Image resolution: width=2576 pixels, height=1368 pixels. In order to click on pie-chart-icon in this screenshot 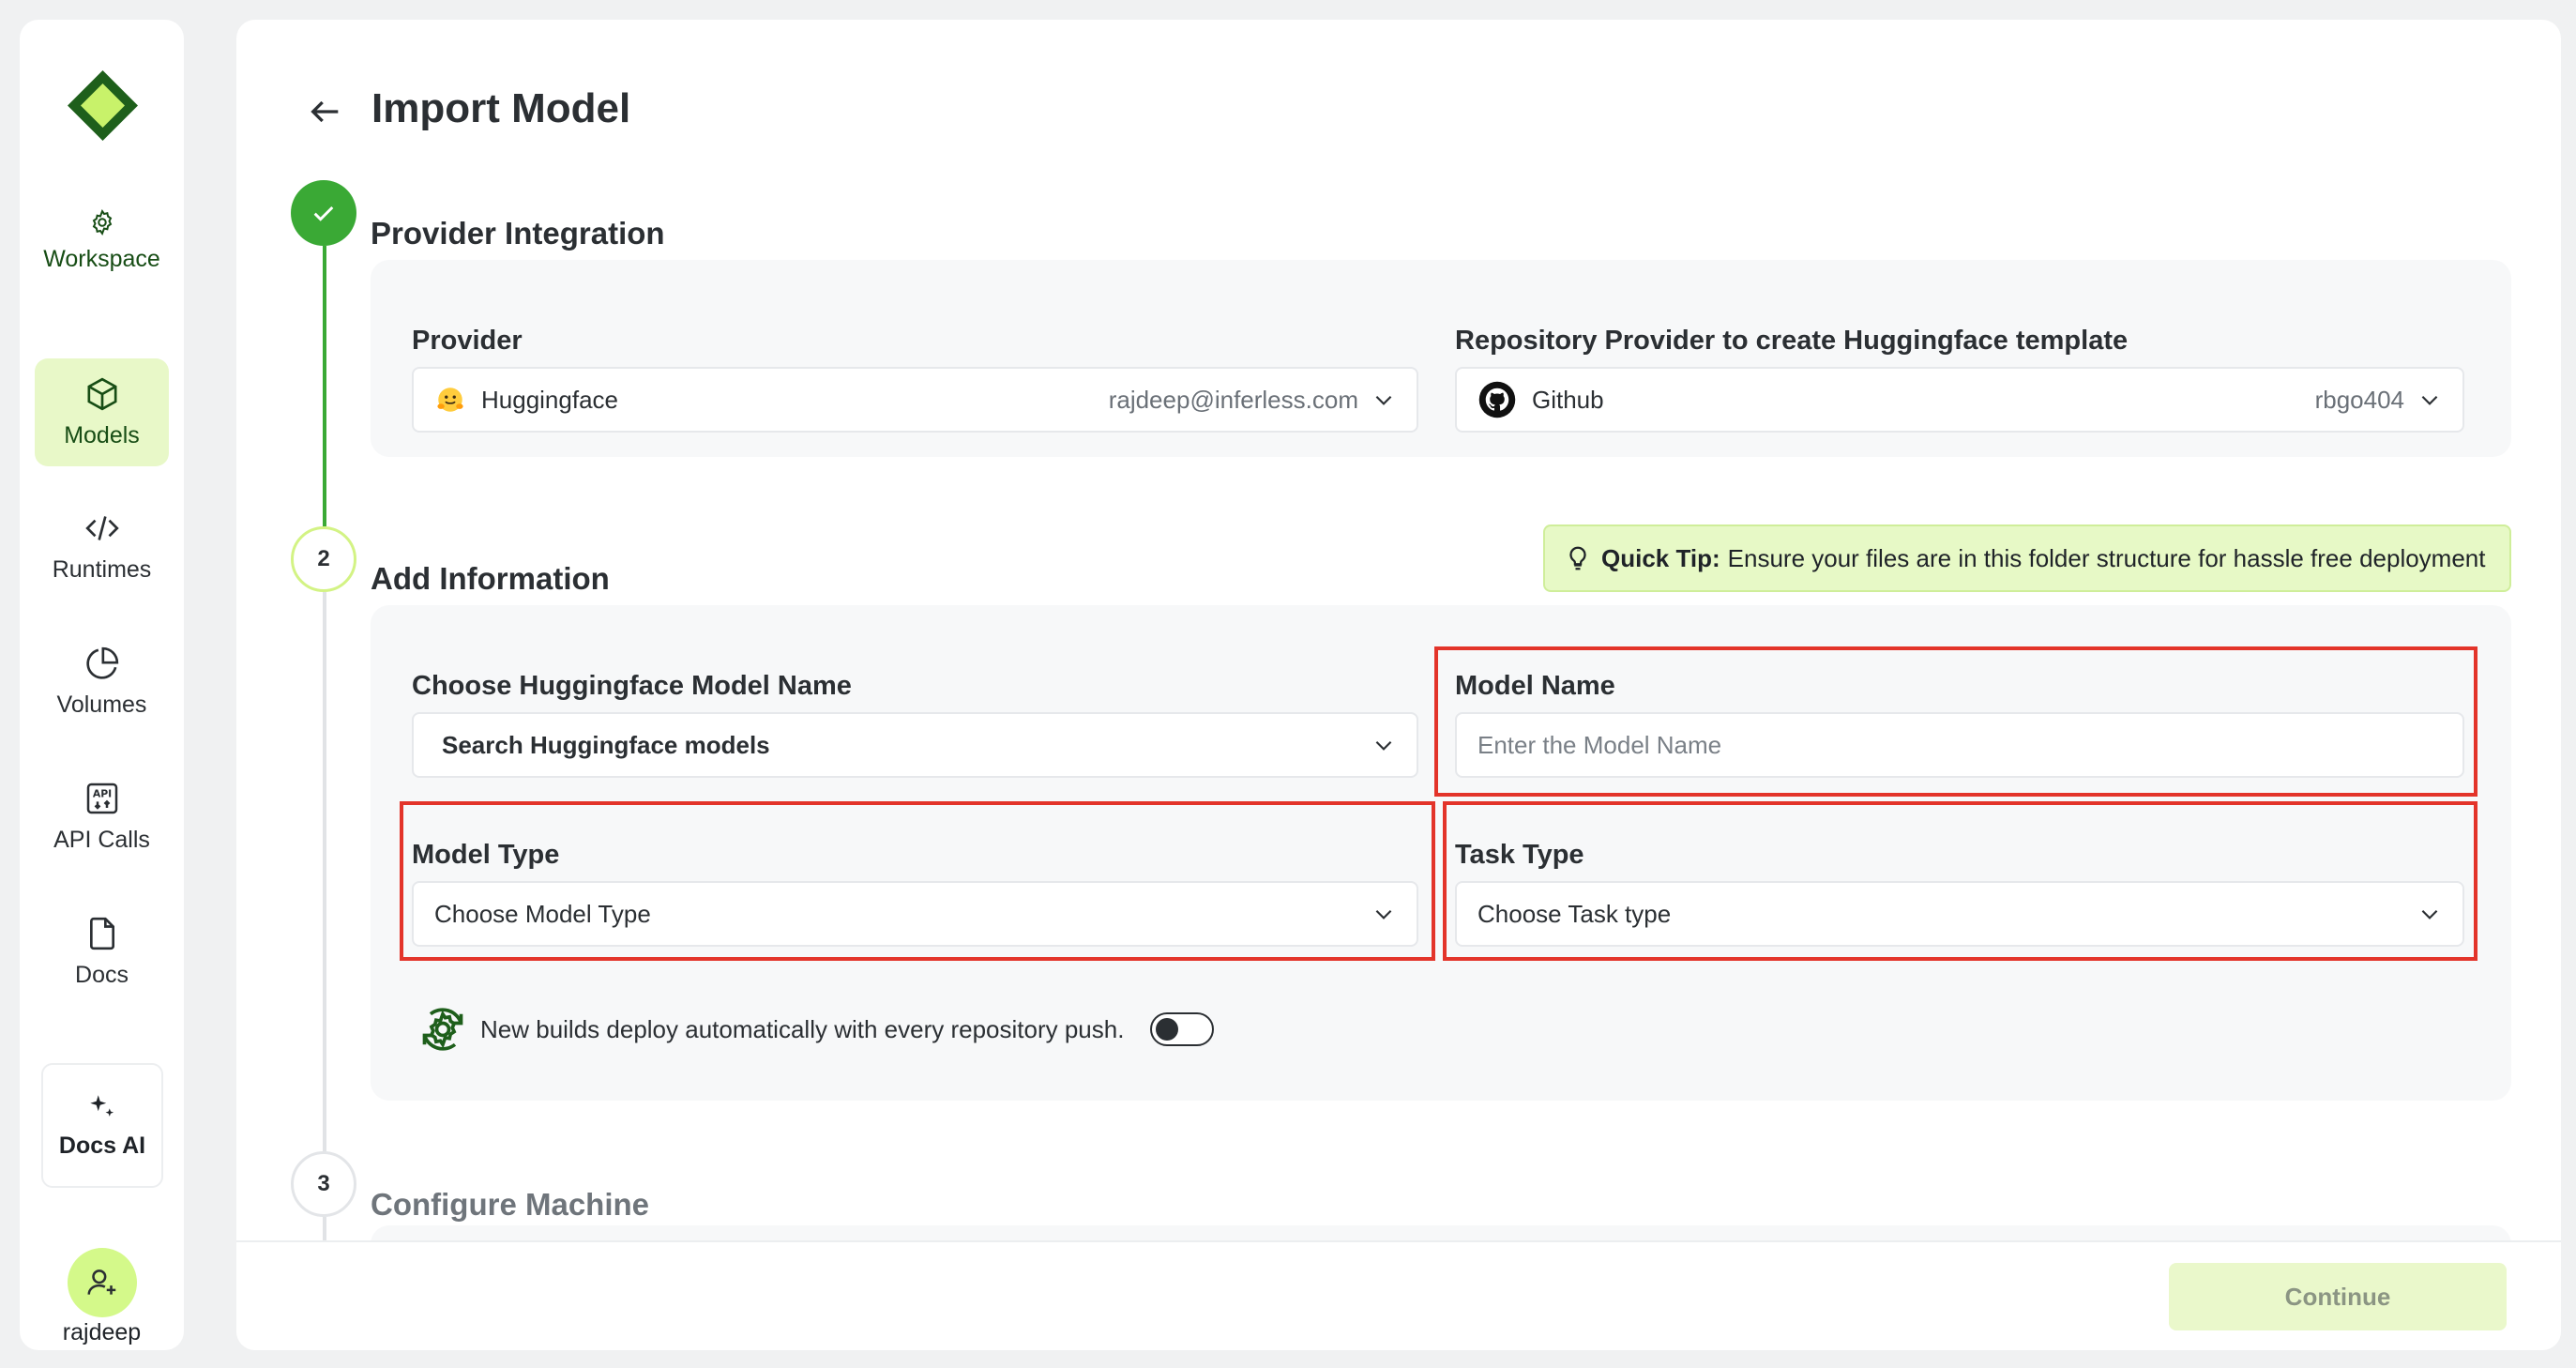, I will do `click(101, 662)`.